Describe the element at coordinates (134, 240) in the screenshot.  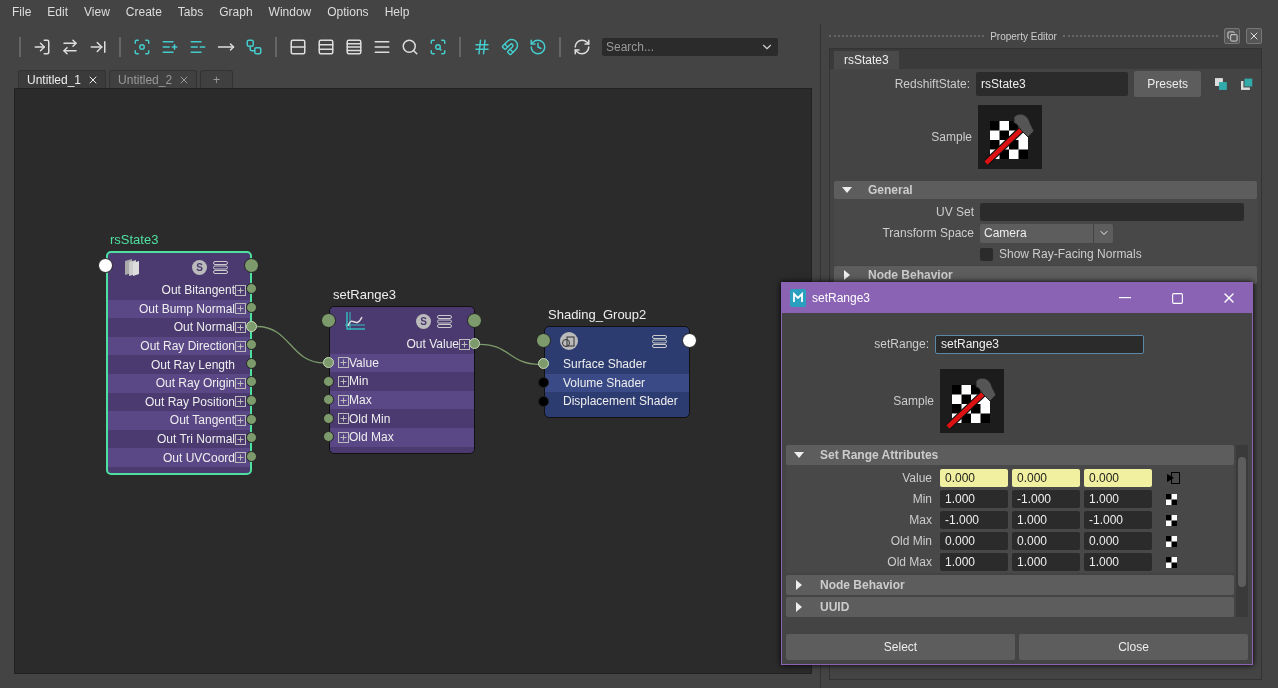
I see `node-title: rsState3` at that location.